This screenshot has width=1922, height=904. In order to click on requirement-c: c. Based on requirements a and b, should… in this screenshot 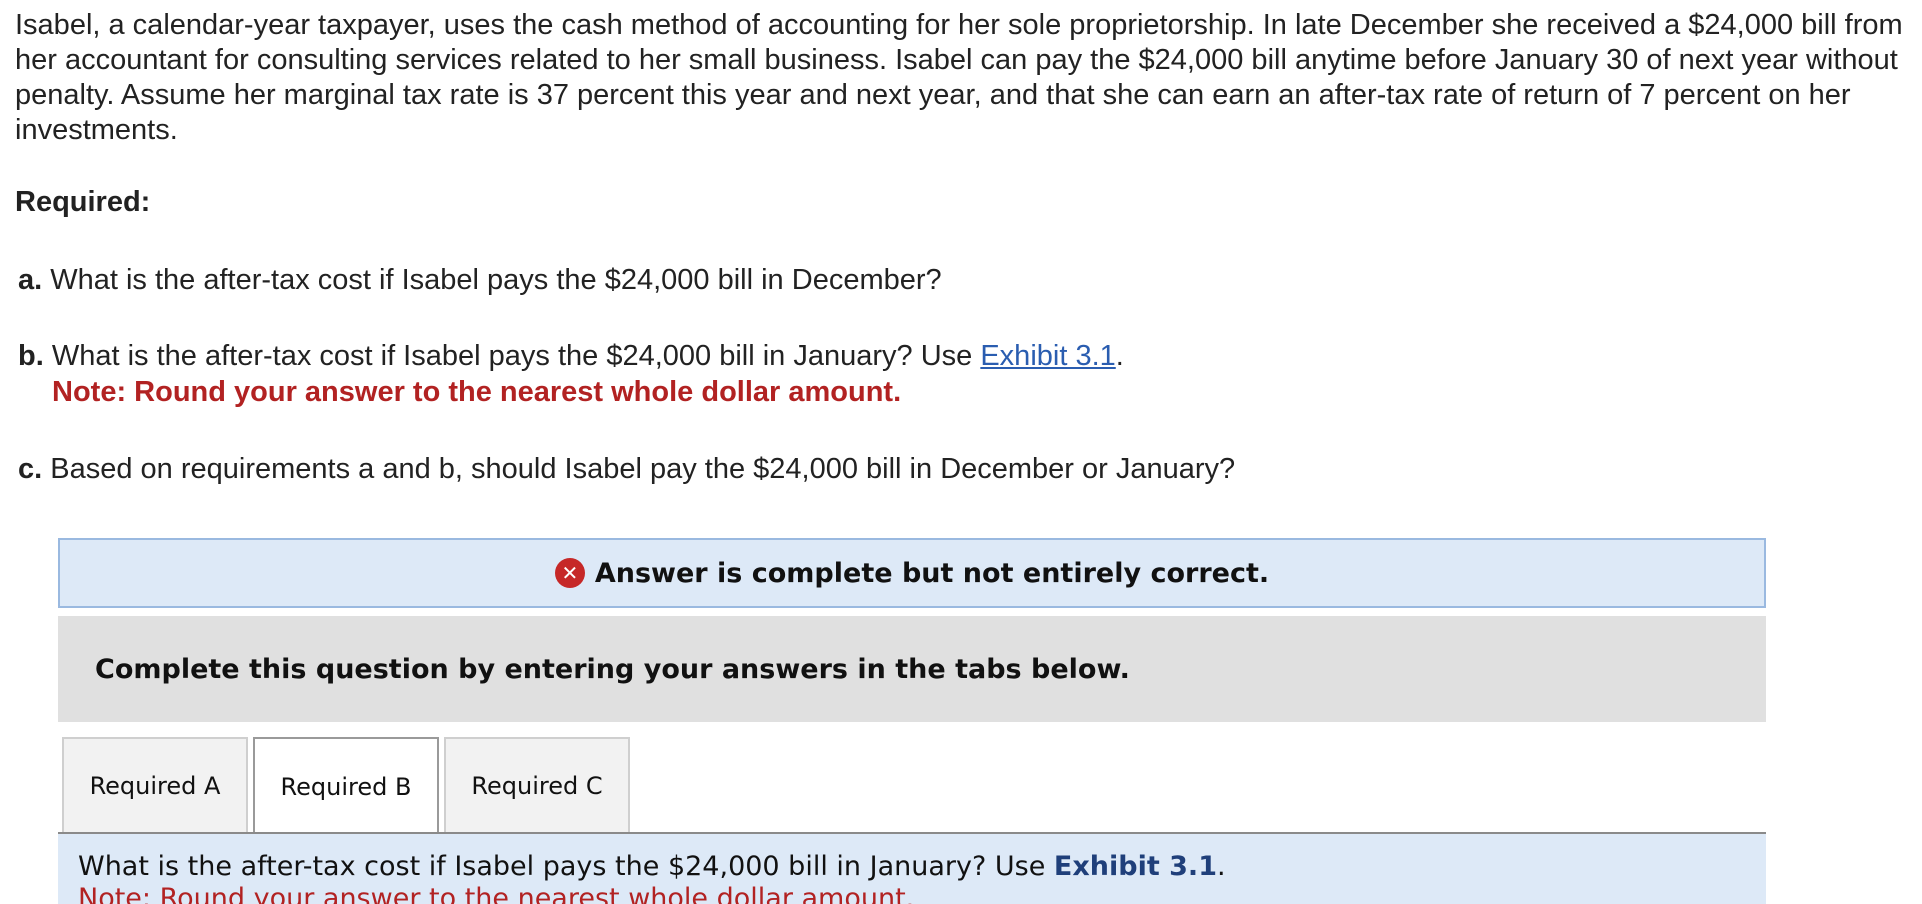, I will do `click(626, 469)`.